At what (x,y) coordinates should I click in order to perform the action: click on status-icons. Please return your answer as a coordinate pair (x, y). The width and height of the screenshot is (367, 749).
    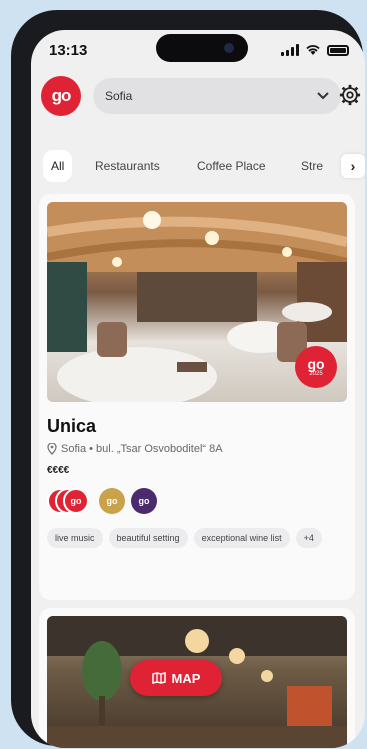
    Looking at the image, I should click on (315, 50).